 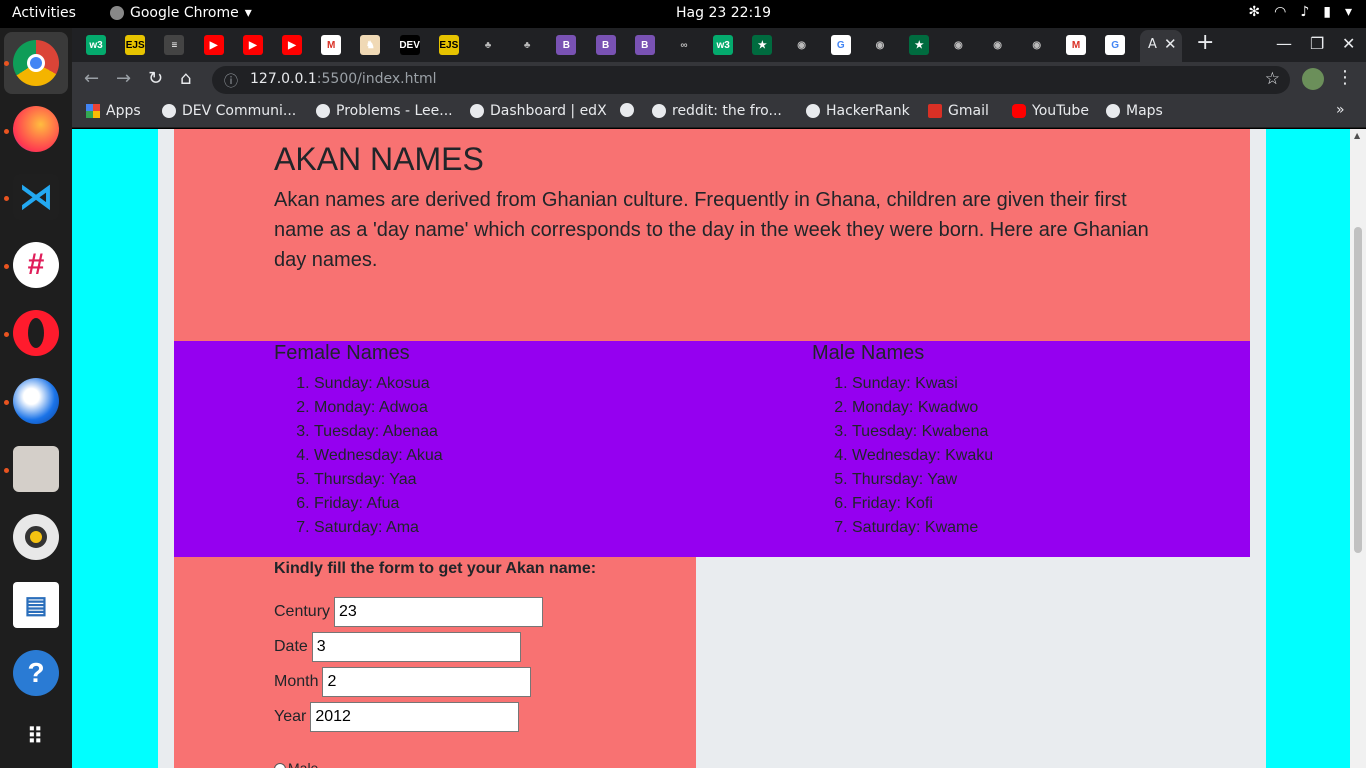 What do you see at coordinates (1300, 12) in the screenshot?
I see `system-tray: ✻ ◠ ♪ ▮ ▾` at bounding box center [1300, 12].